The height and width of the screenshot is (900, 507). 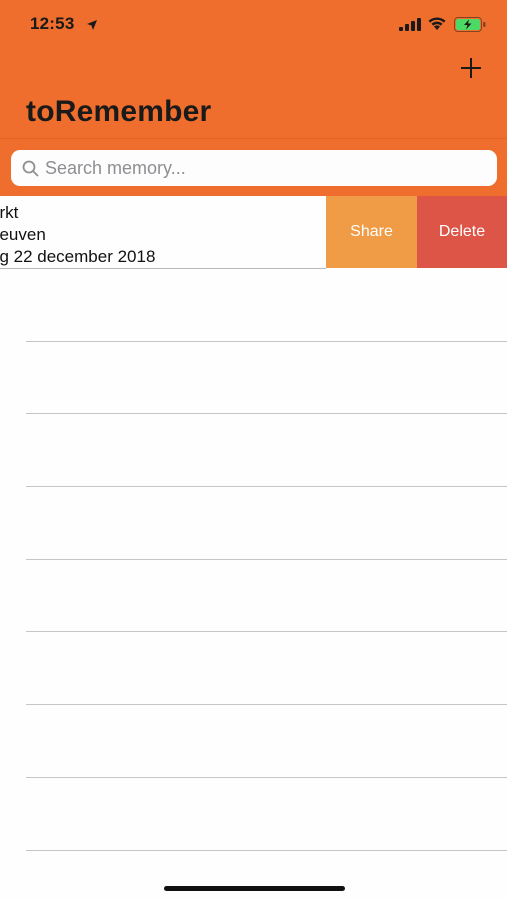 What do you see at coordinates (254, 888) in the screenshot?
I see `home-indicator` at bounding box center [254, 888].